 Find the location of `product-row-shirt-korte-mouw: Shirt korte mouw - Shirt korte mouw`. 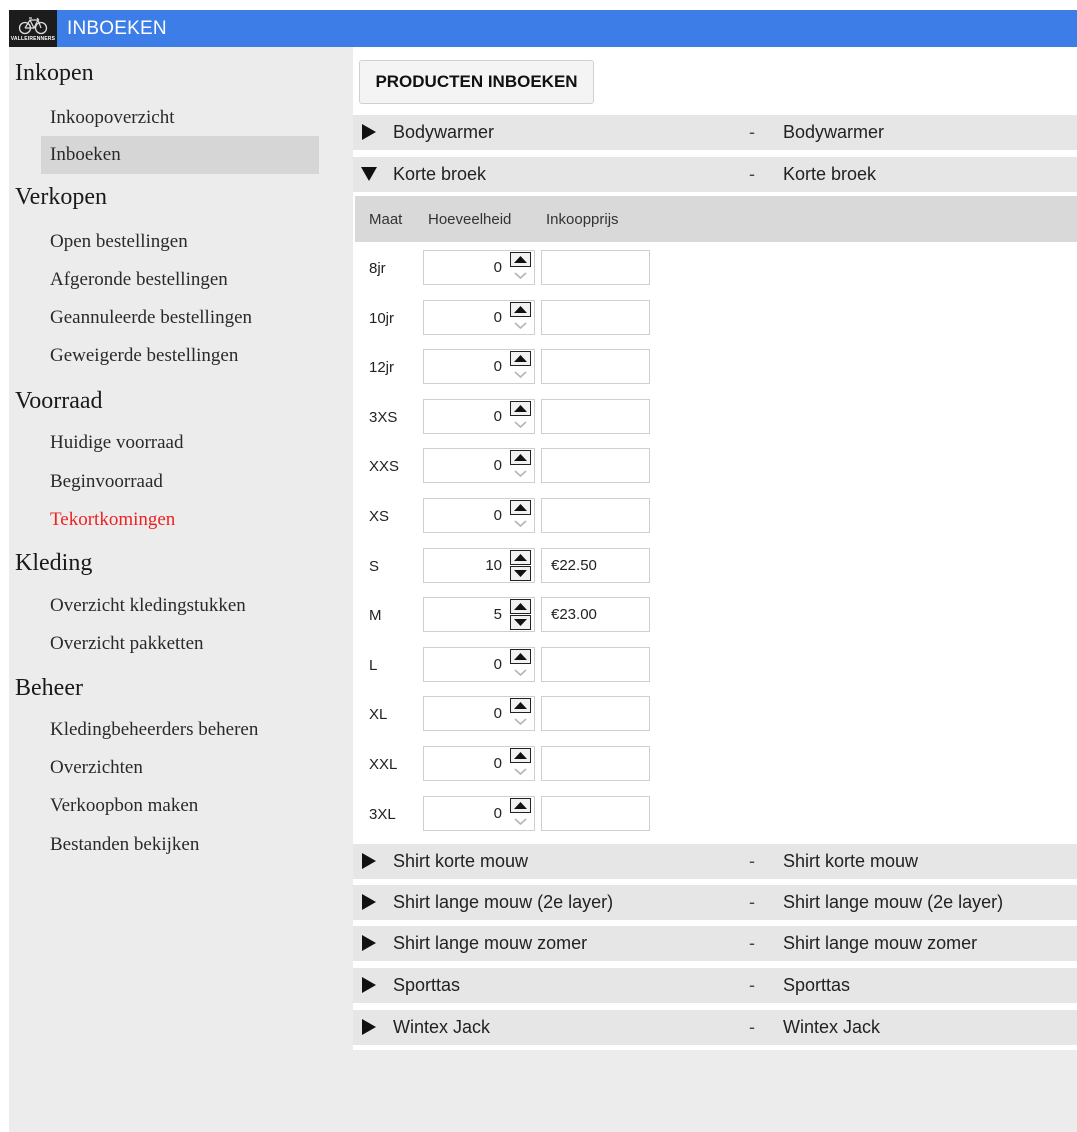

product-row-shirt-korte-mouw: Shirt korte mouw - Shirt korte mouw is located at coordinates (715, 861).